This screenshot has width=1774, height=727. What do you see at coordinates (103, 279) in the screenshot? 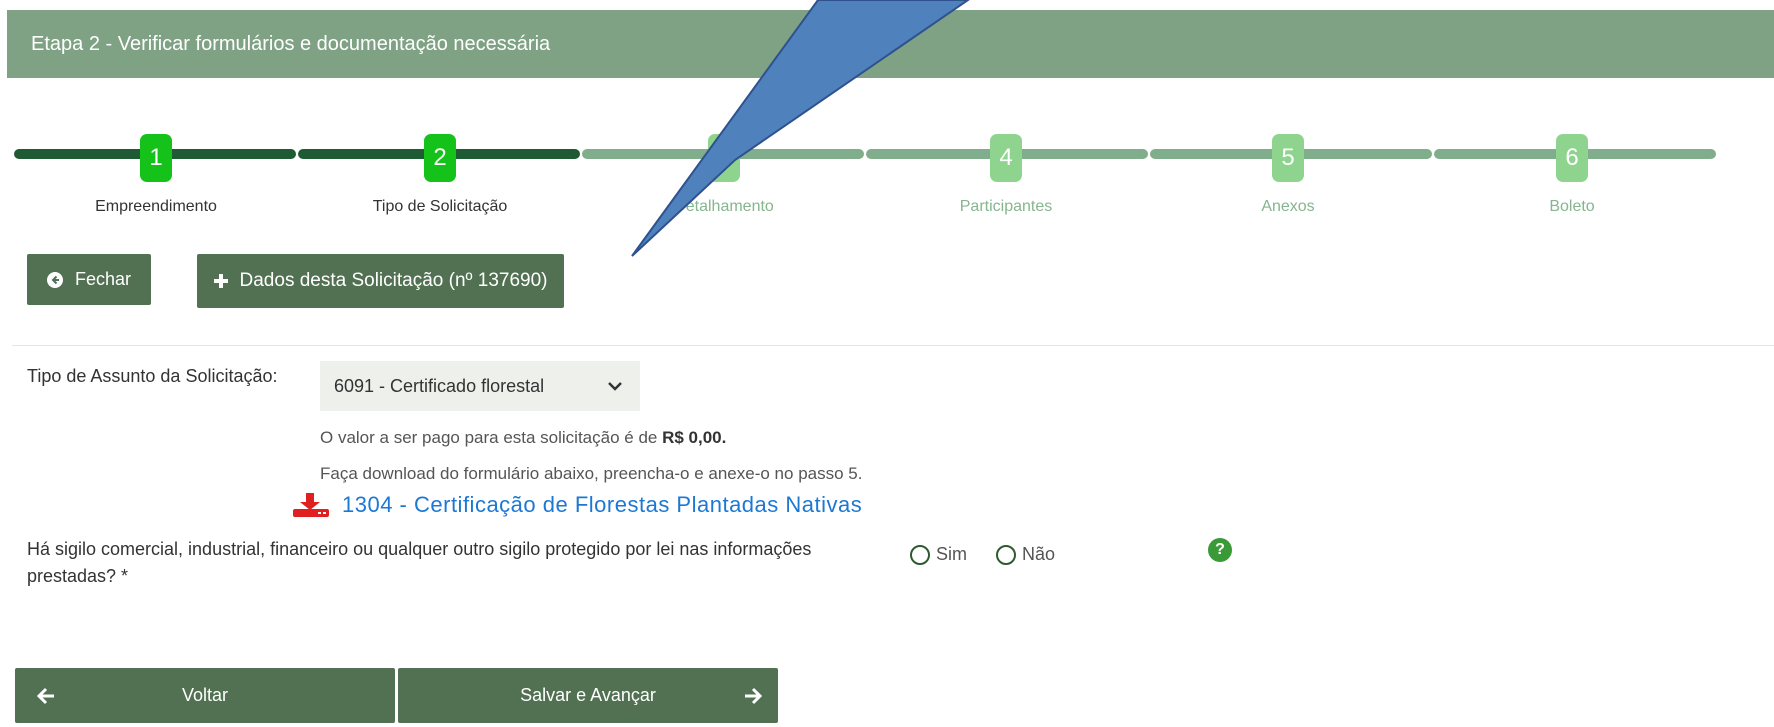
I see `close-button-label: Fechar` at bounding box center [103, 279].